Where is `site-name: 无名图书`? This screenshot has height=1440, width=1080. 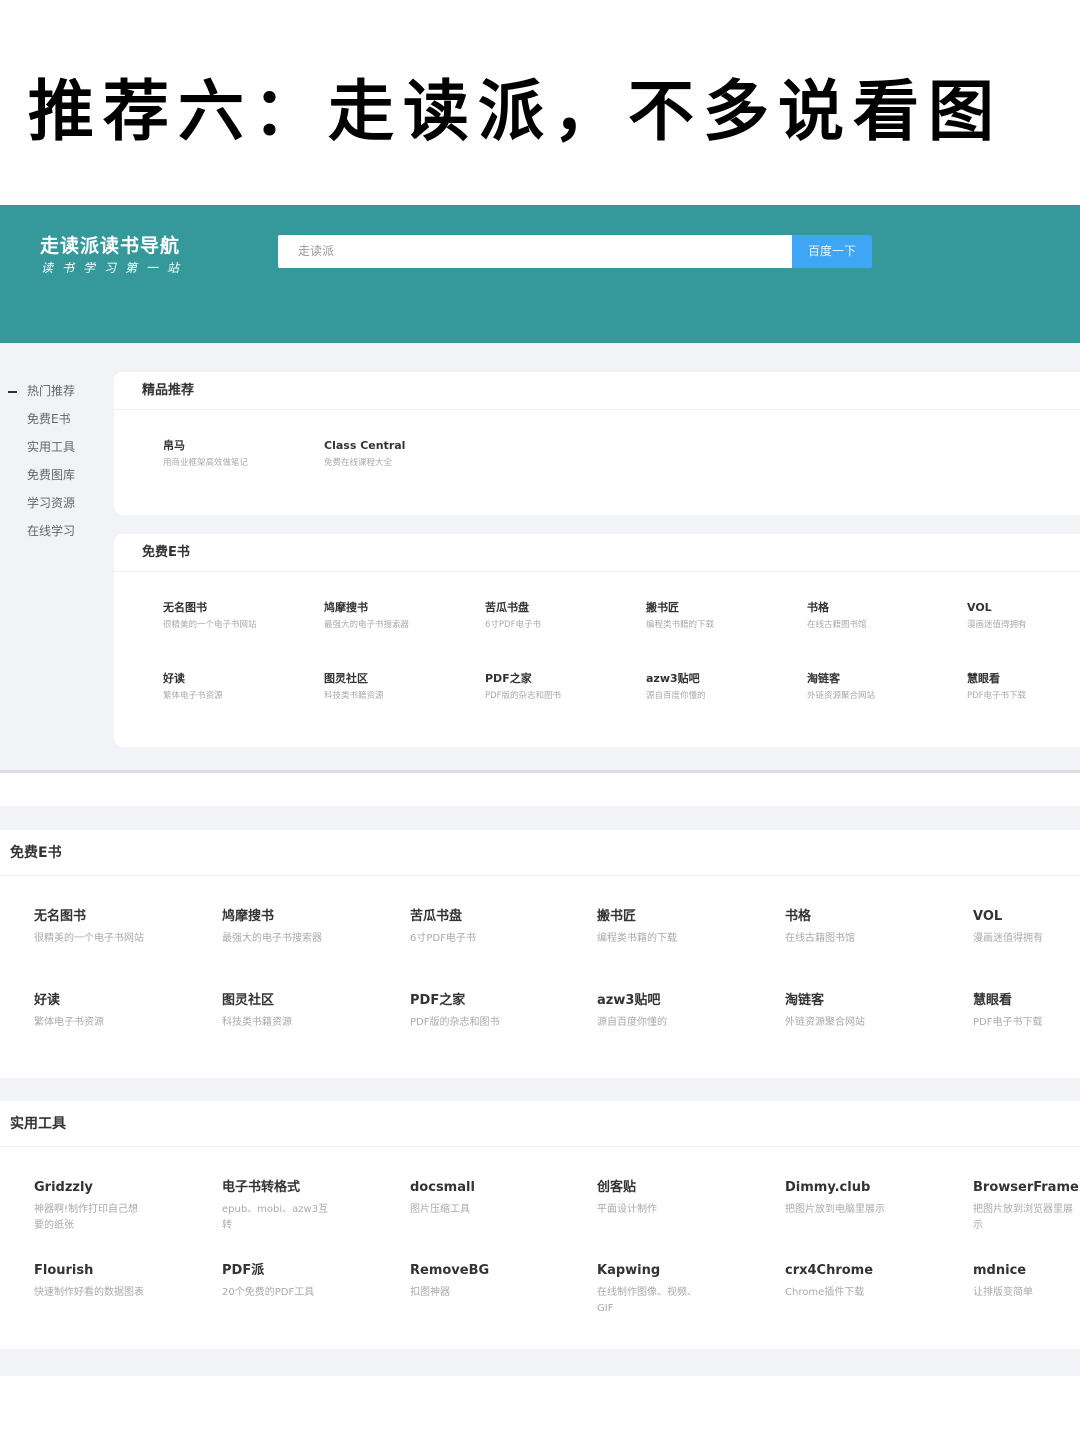 site-name: 无名图书 is located at coordinates (60, 916).